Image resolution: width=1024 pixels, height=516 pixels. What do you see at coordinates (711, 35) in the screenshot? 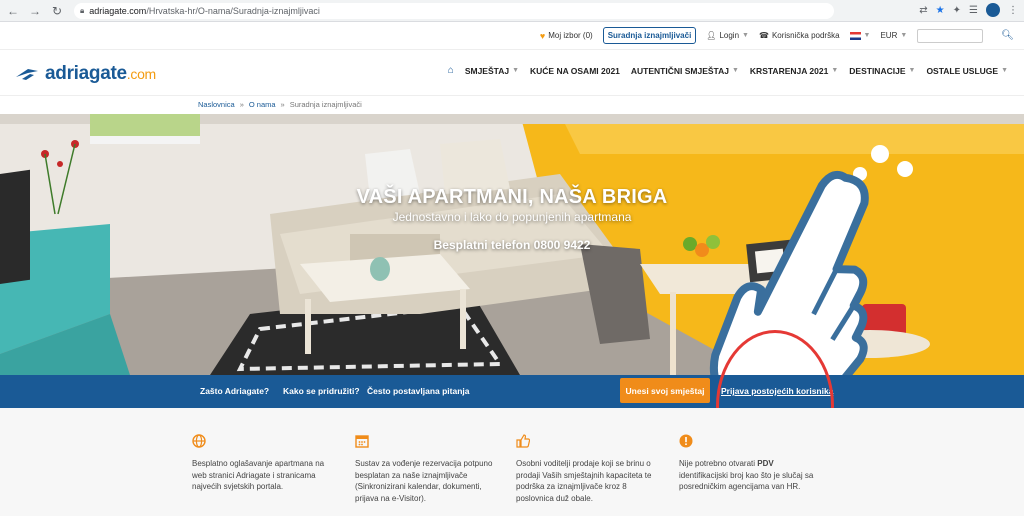
I see `user-icon: 👤︎` at bounding box center [711, 35].